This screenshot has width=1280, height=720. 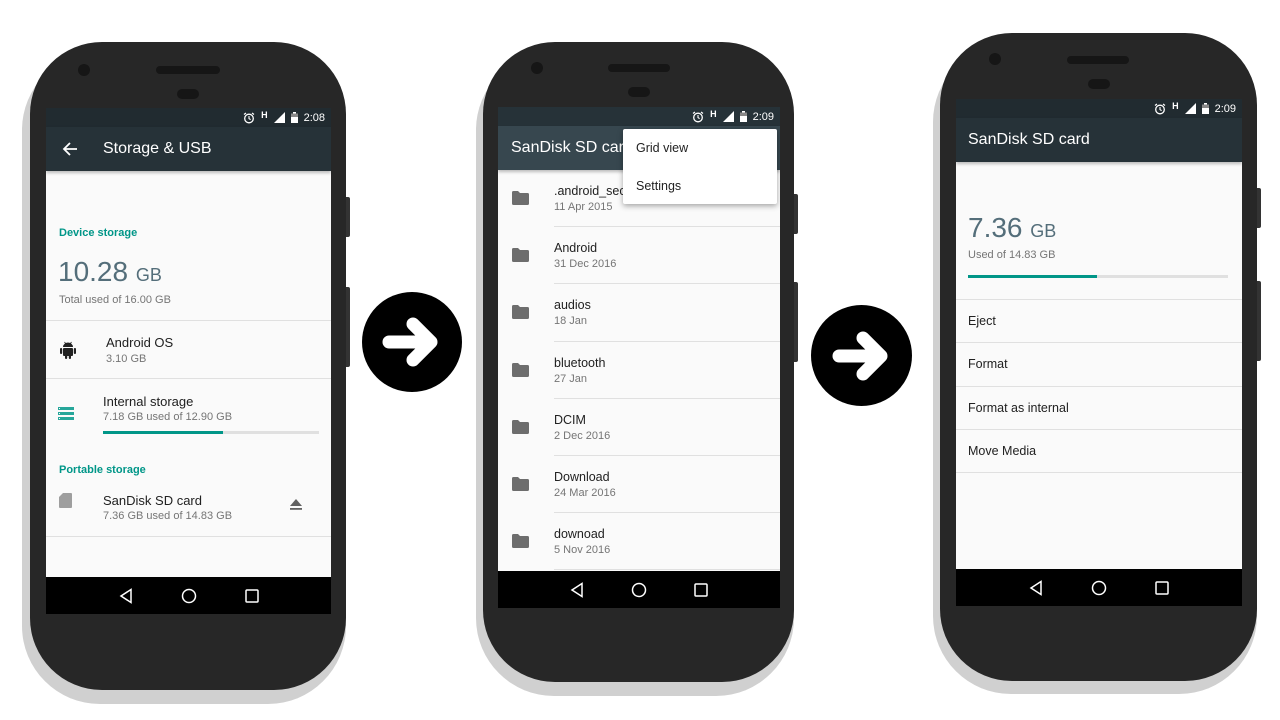 I want to click on status-bar: H 2:08, so click(x=188, y=117).